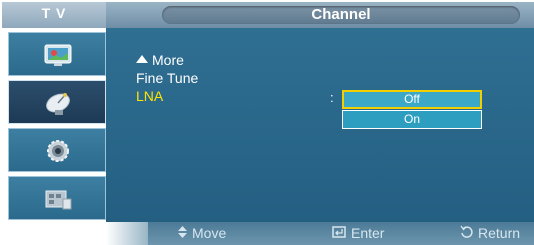 This screenshot has width=534, height=245. I want to click on sidebar-item-channel, so click(57, 102).